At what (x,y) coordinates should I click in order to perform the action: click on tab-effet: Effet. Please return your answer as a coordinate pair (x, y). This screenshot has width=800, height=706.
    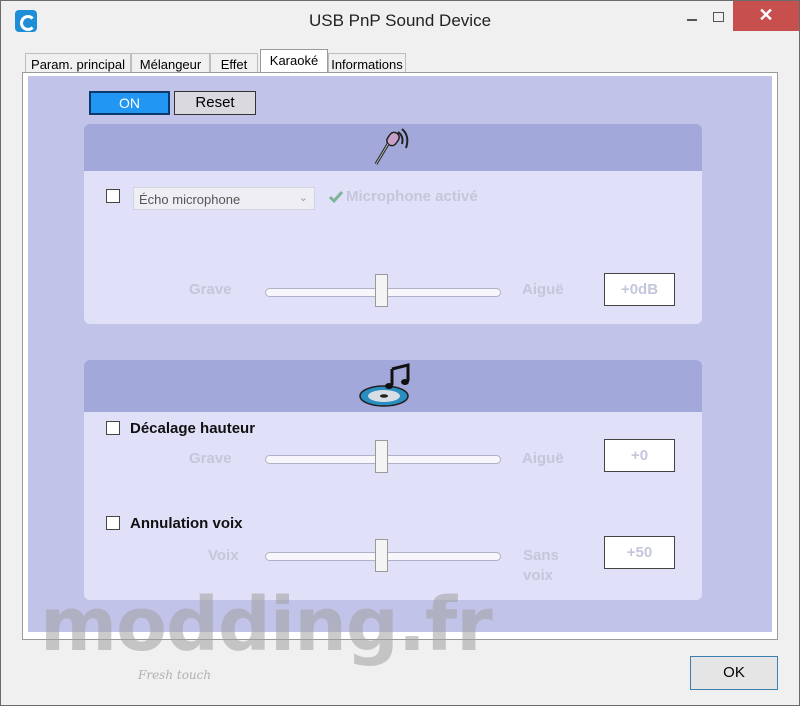
    Looking at the image, I should click on (234, 63).